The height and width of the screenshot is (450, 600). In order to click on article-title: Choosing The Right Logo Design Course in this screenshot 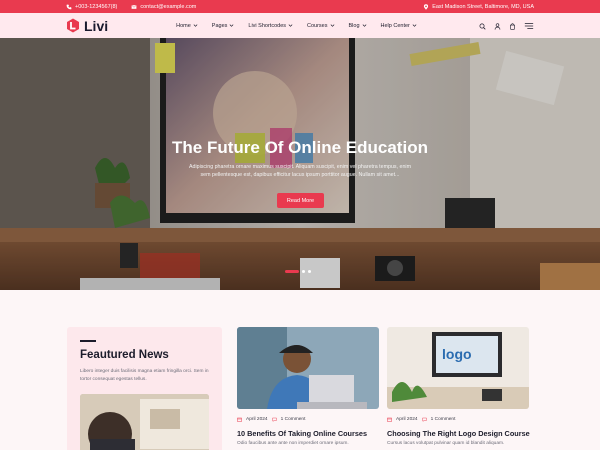, I will do `click(458, 433)`.